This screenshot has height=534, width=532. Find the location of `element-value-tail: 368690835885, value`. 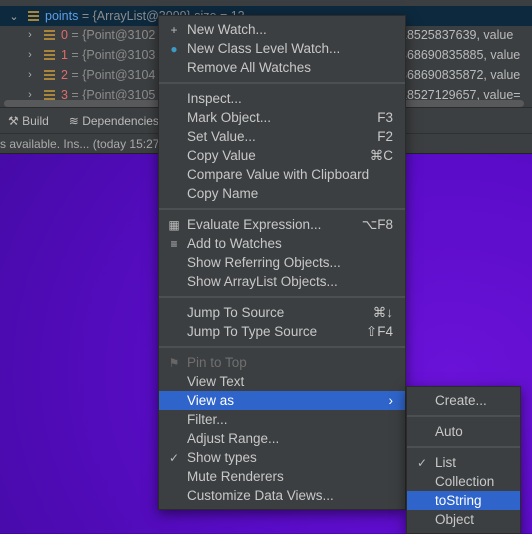

element-value-tail: 368690835885, value is located at coordinates (460, 55).